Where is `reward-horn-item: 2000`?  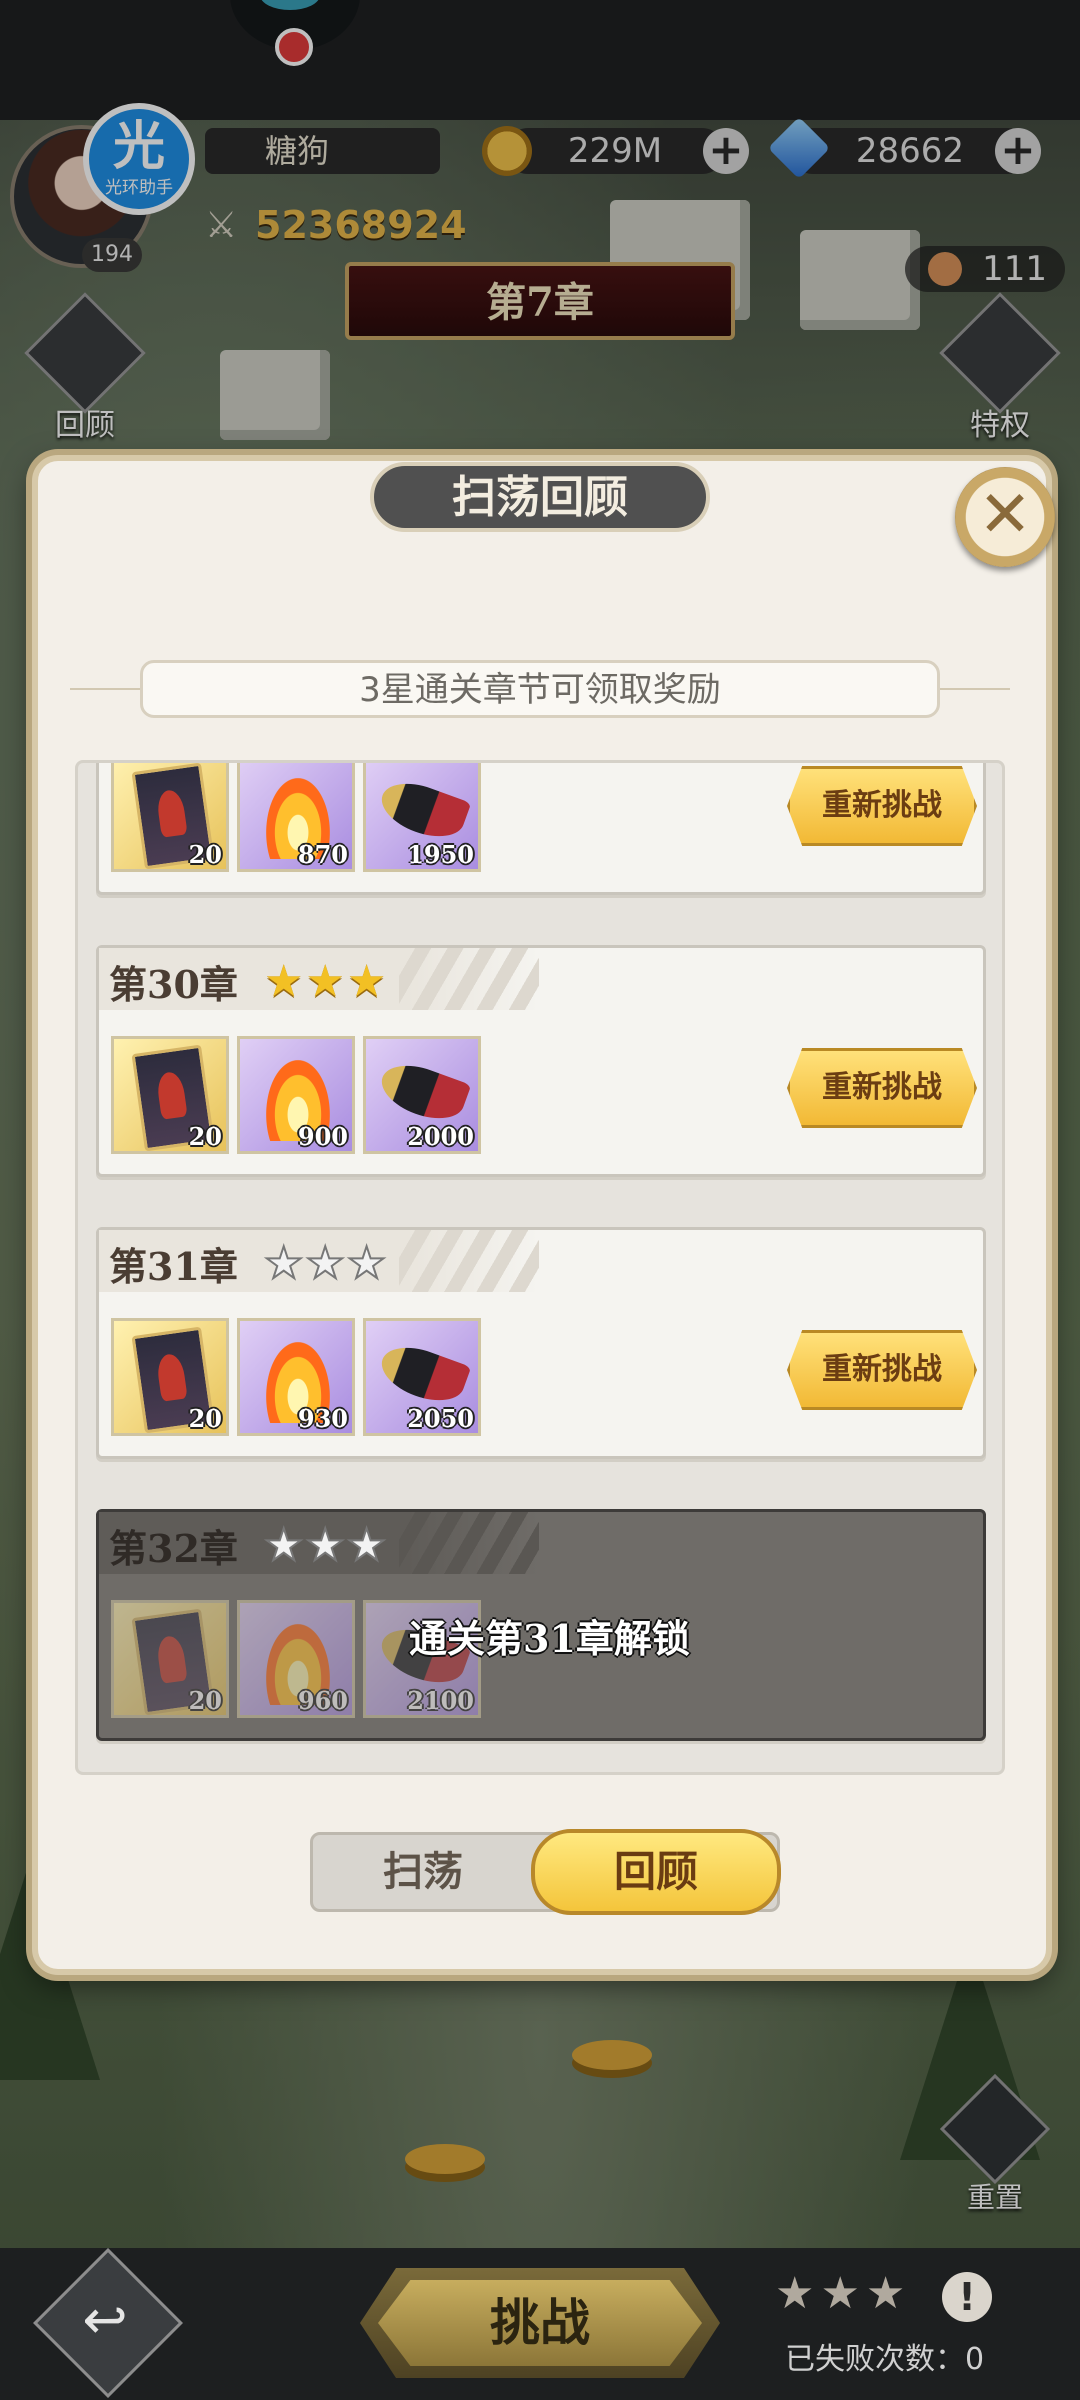 reward-horn-item: 2000 is located at coordinates (422, 1095).